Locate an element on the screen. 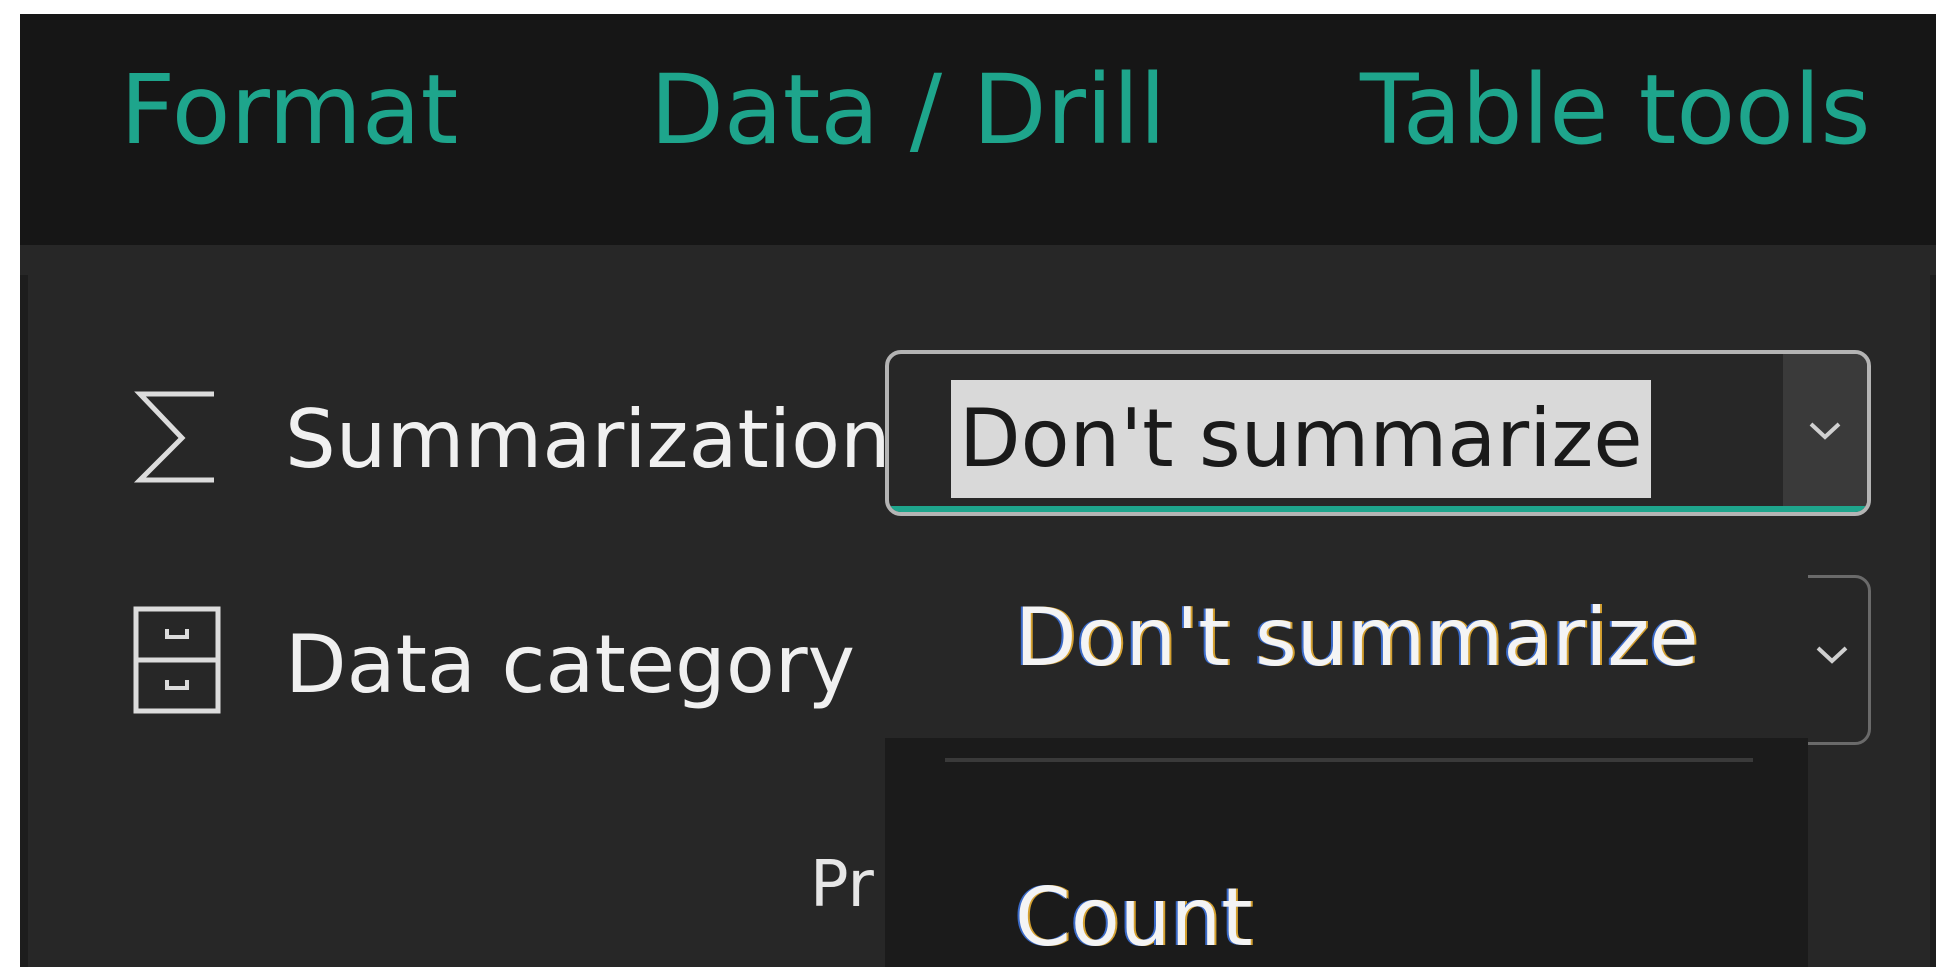 The image size is (1936, 967). option-label: Don't summarize is located at coordinates (1357, 637).